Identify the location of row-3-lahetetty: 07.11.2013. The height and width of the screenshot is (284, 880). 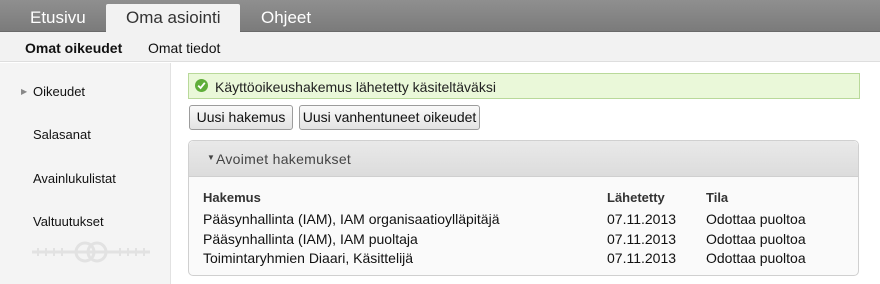
(642, 258).